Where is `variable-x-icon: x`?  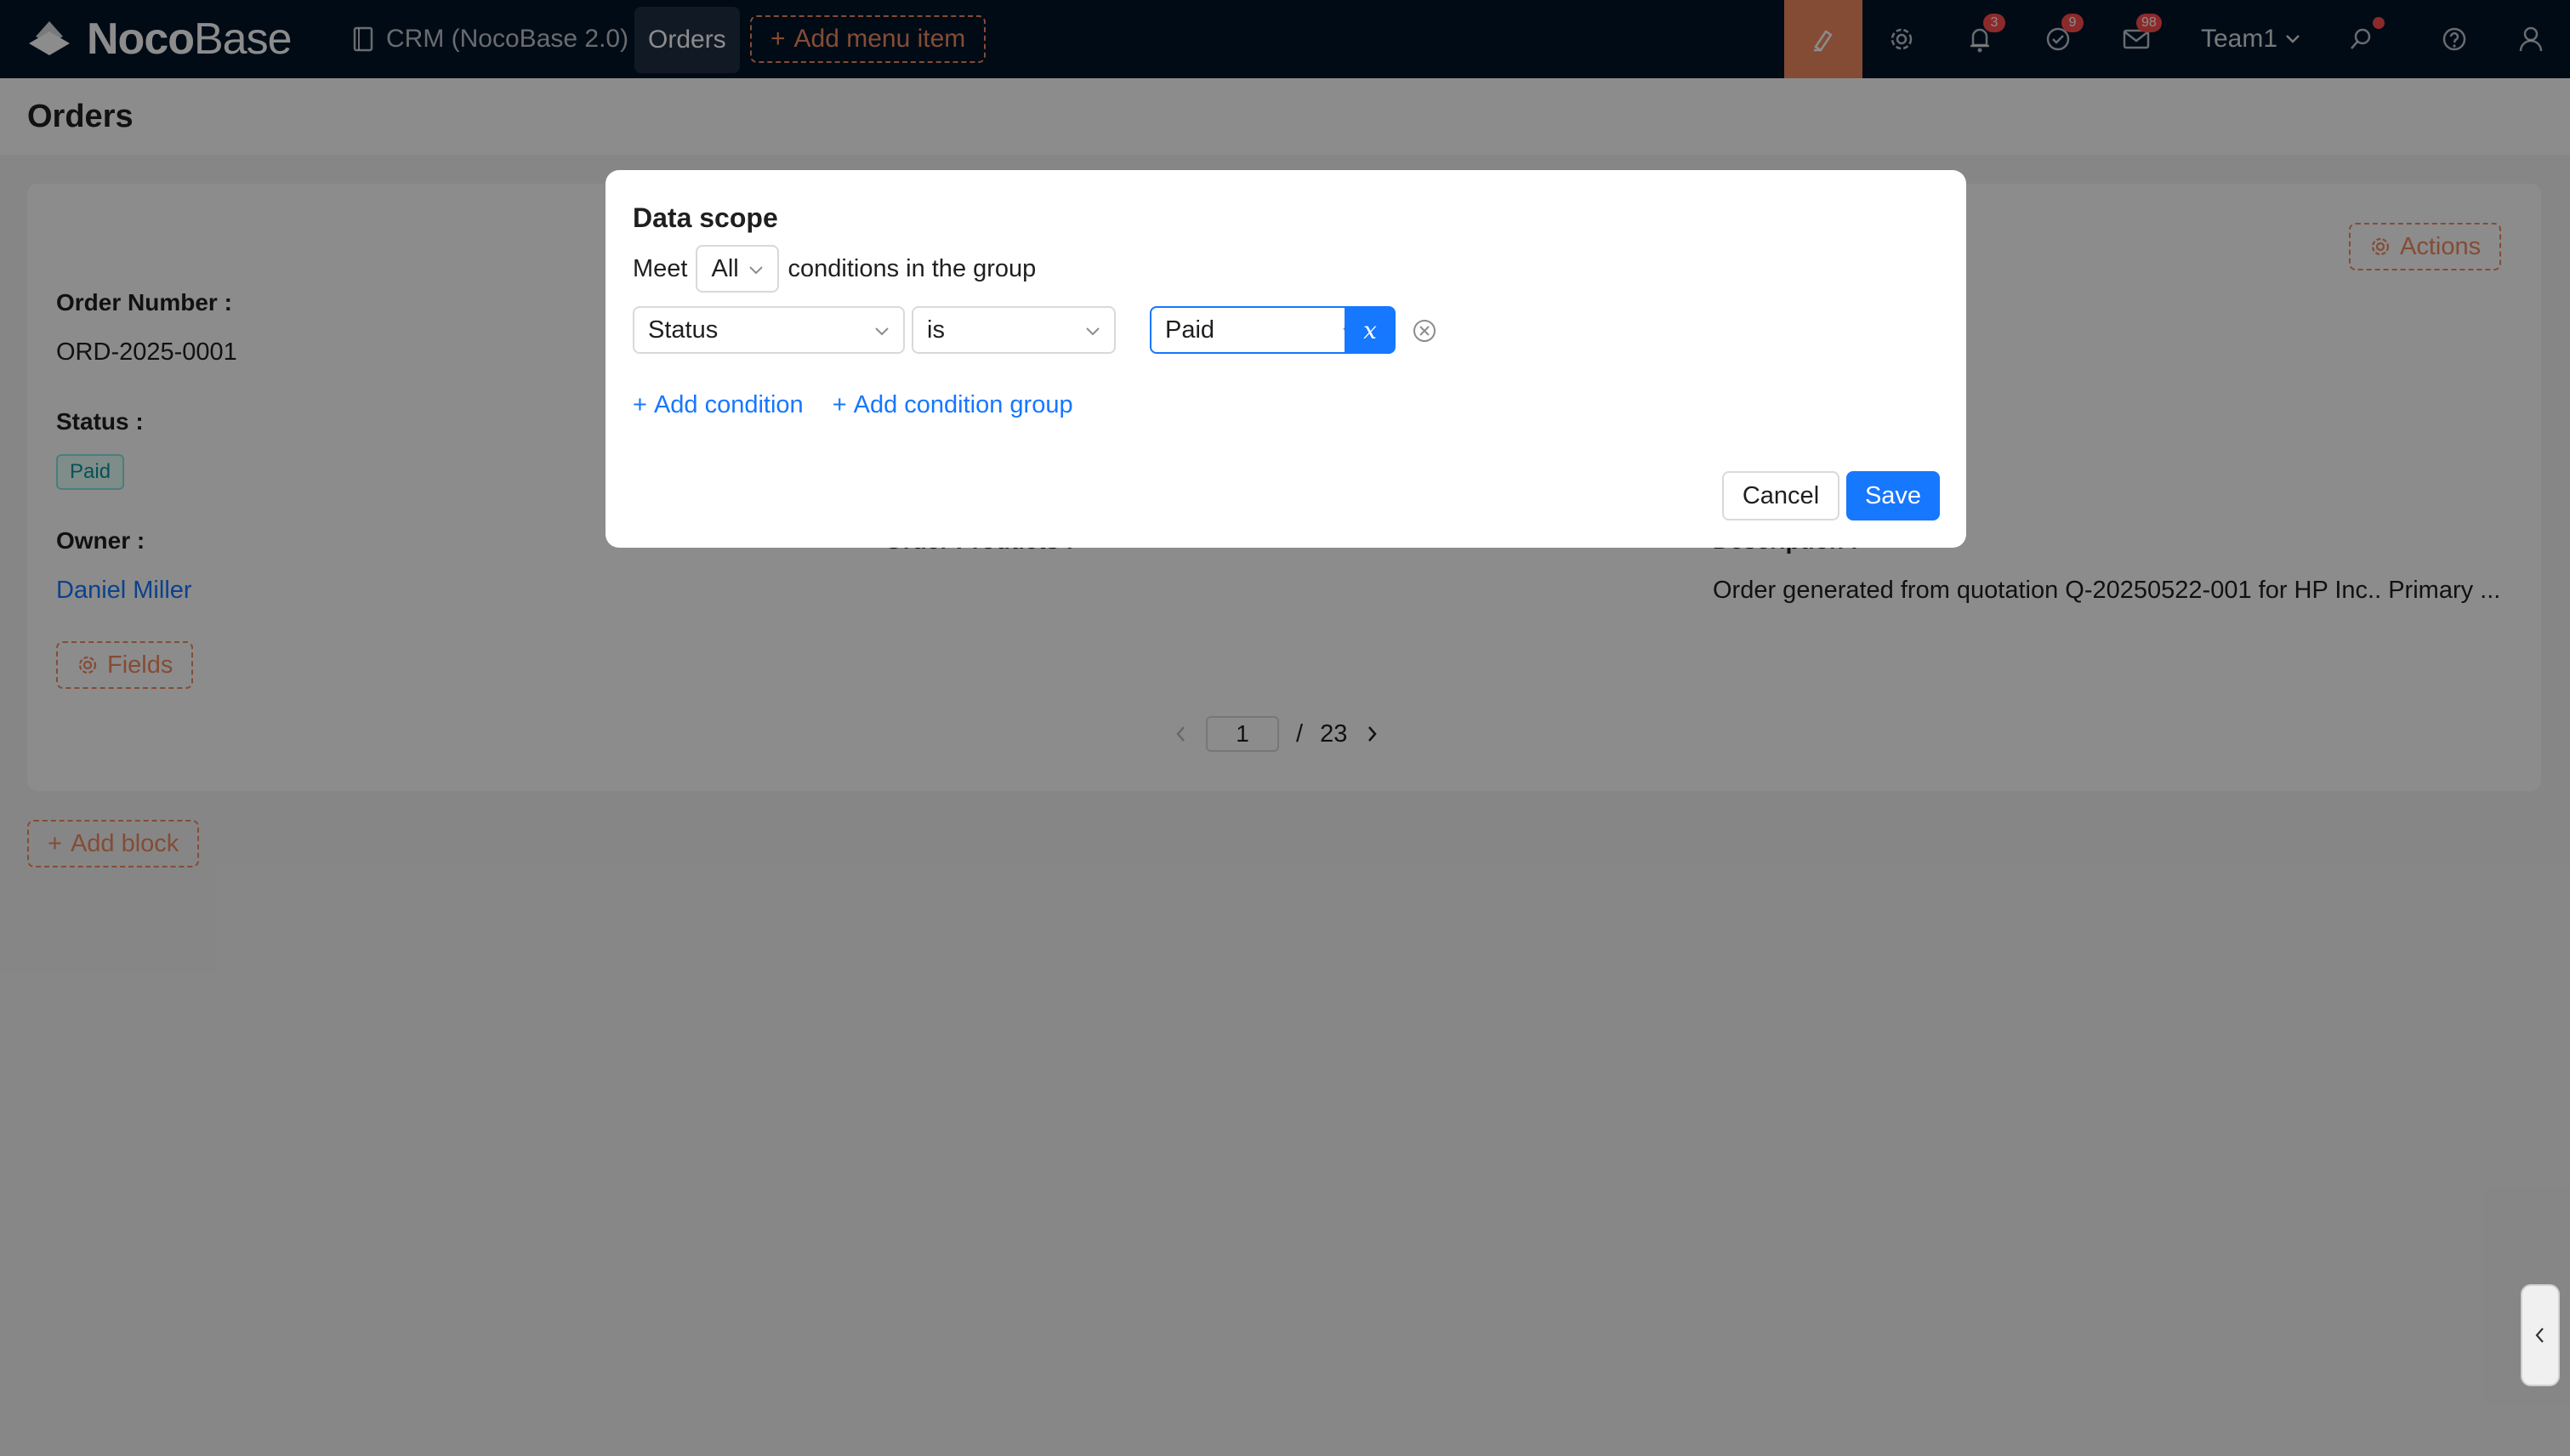 variable-x-icon: x is located at coordinates (1370, 330).